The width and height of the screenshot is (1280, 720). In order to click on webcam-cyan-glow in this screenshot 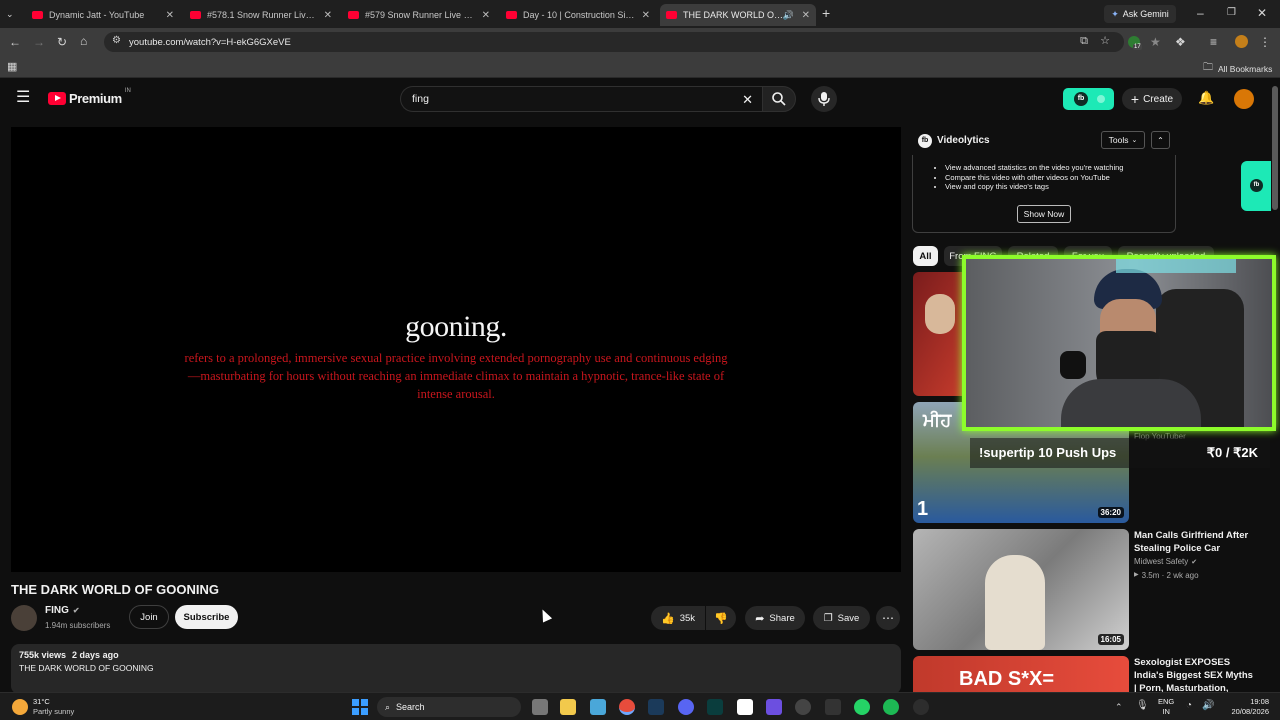, I will do `click(1176, 266)`.